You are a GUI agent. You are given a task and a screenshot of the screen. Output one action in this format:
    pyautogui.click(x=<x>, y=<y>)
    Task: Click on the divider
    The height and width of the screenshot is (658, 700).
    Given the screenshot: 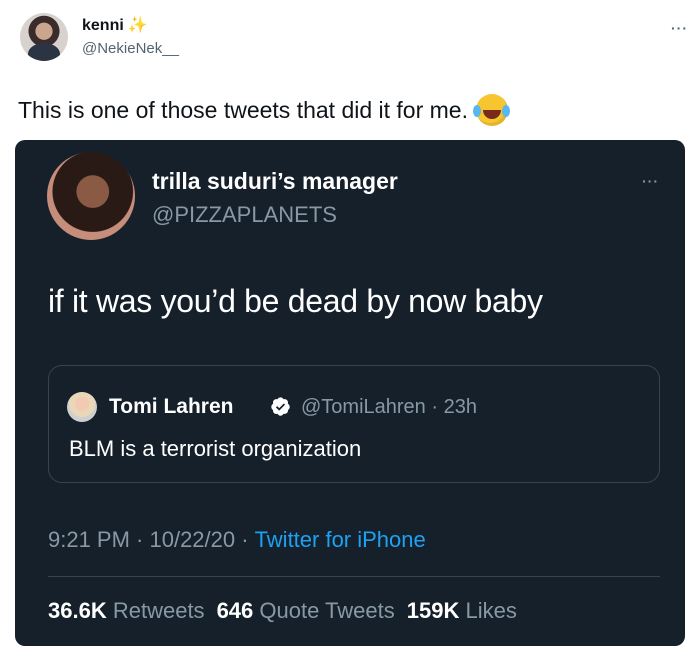 What is the action you would take?
    pyautogui.click(x=354, y=576)
    